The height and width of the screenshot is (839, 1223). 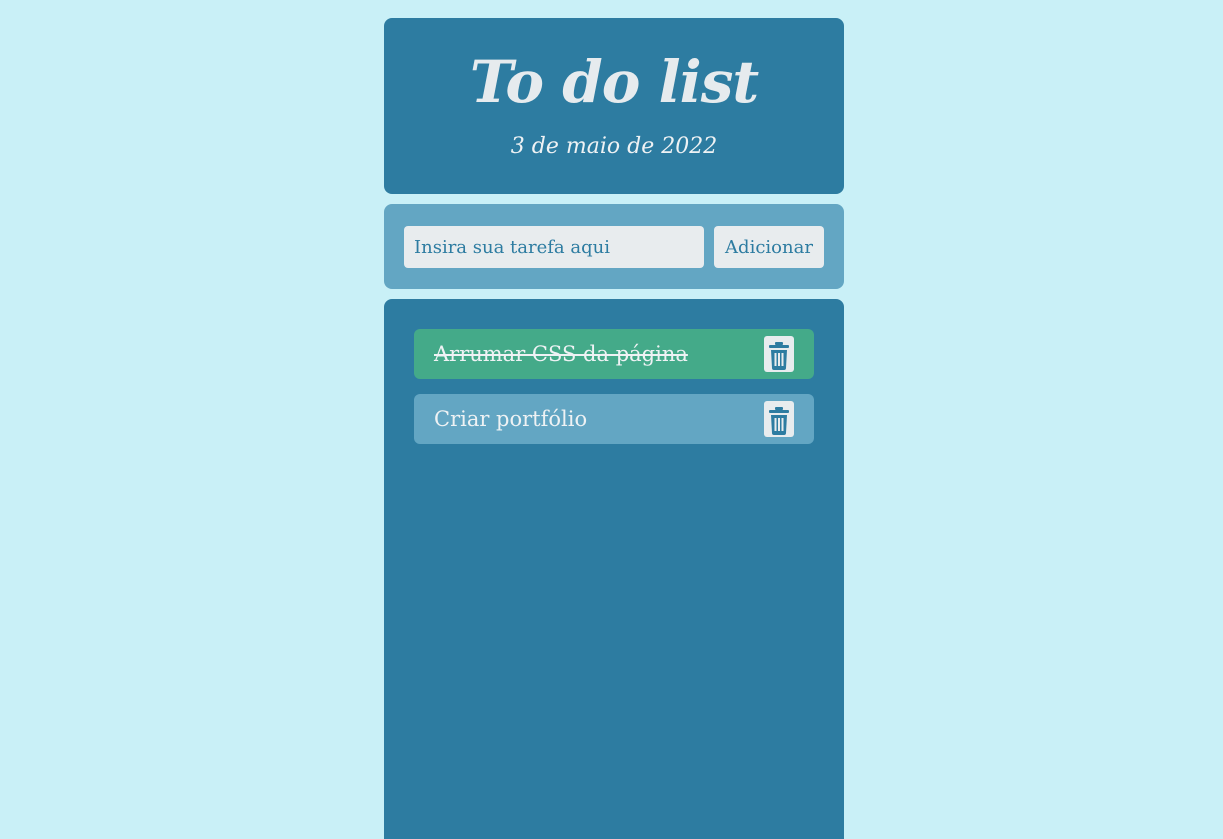 What do you see at coordinates (554, 247) in the screenshot?
I see `task-input` at bounding box center [554, 247].